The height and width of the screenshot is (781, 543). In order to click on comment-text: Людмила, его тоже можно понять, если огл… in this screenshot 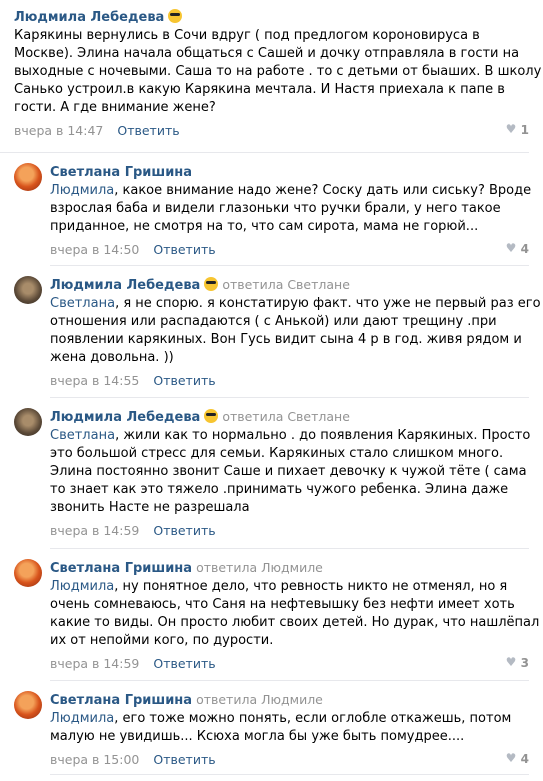, I will do `click(281, 727)`.